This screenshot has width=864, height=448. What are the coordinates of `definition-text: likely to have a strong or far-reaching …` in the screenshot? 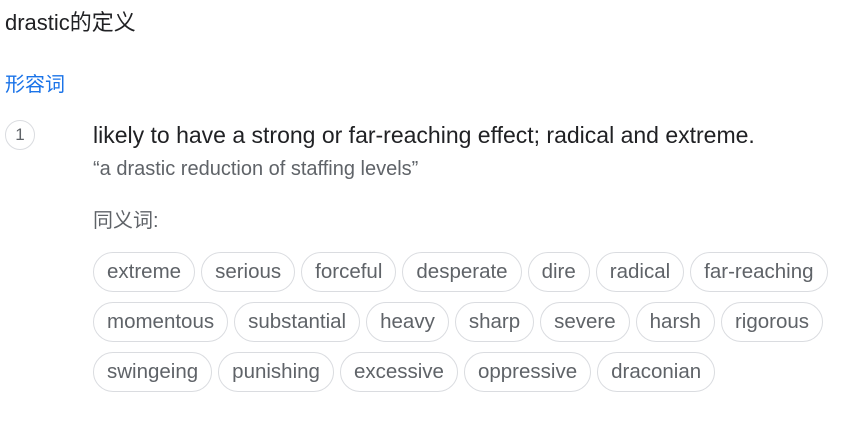 It's located at (424, 135).